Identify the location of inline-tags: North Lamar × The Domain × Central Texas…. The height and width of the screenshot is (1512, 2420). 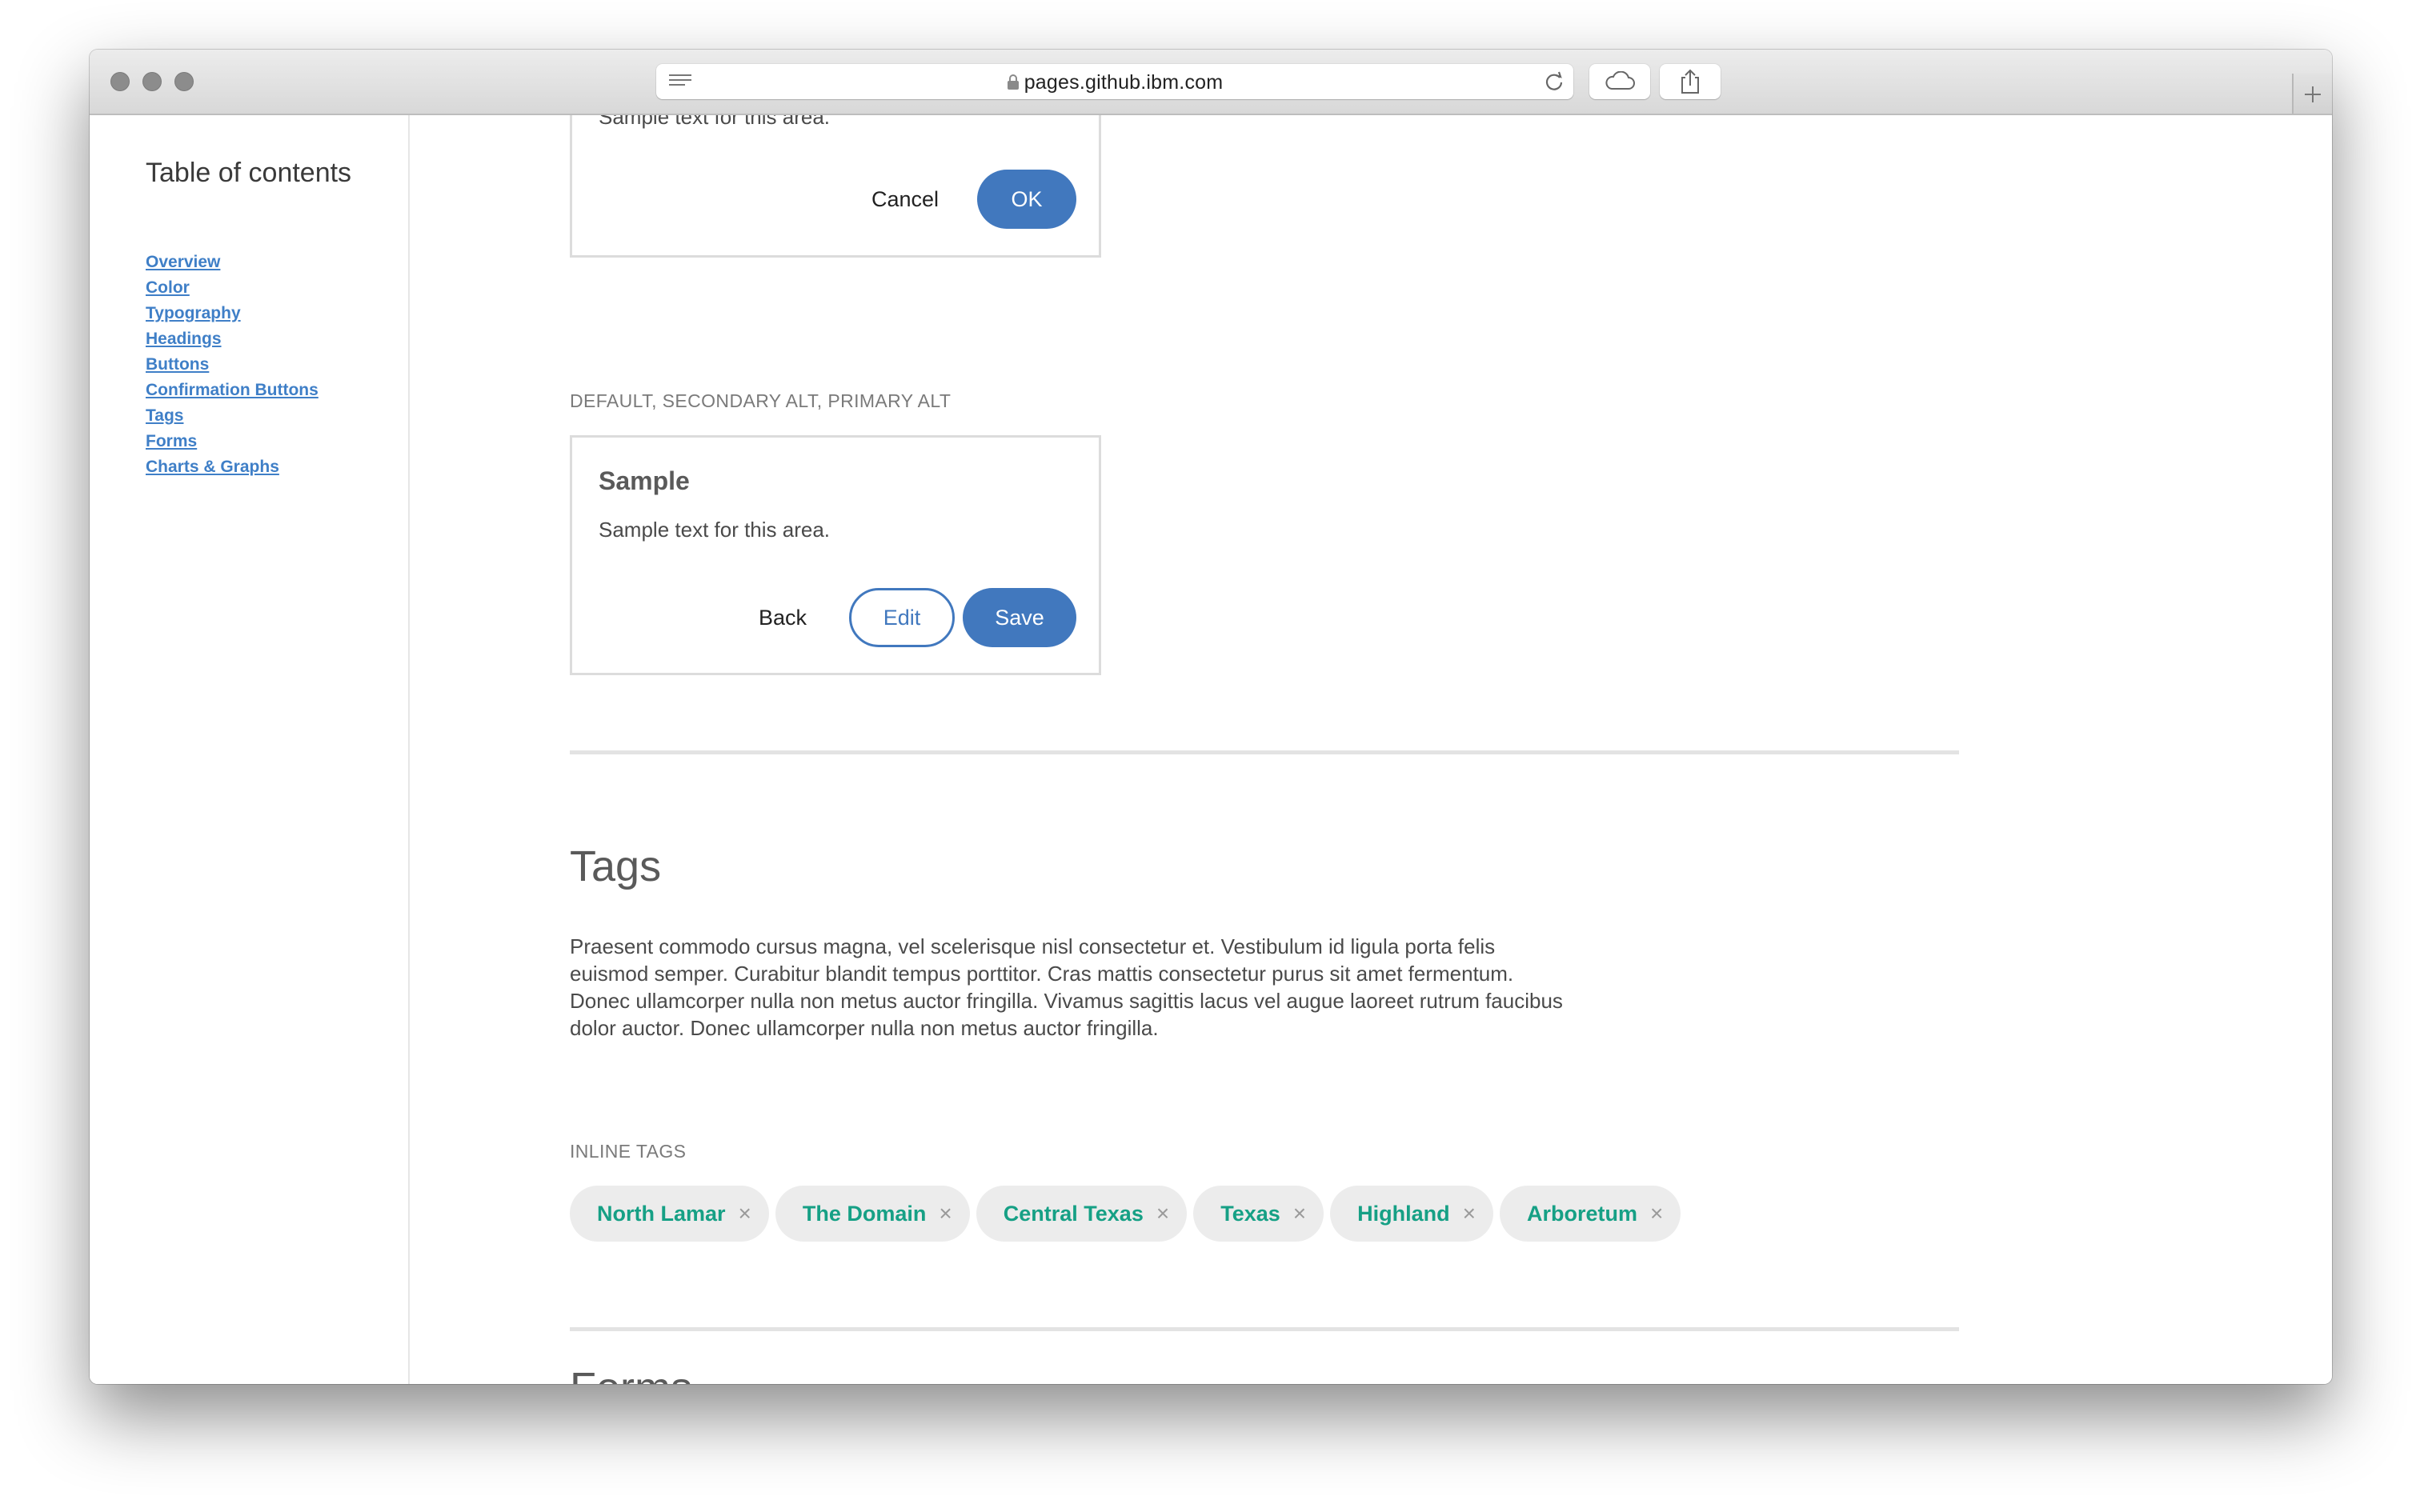
(1125, 1214).